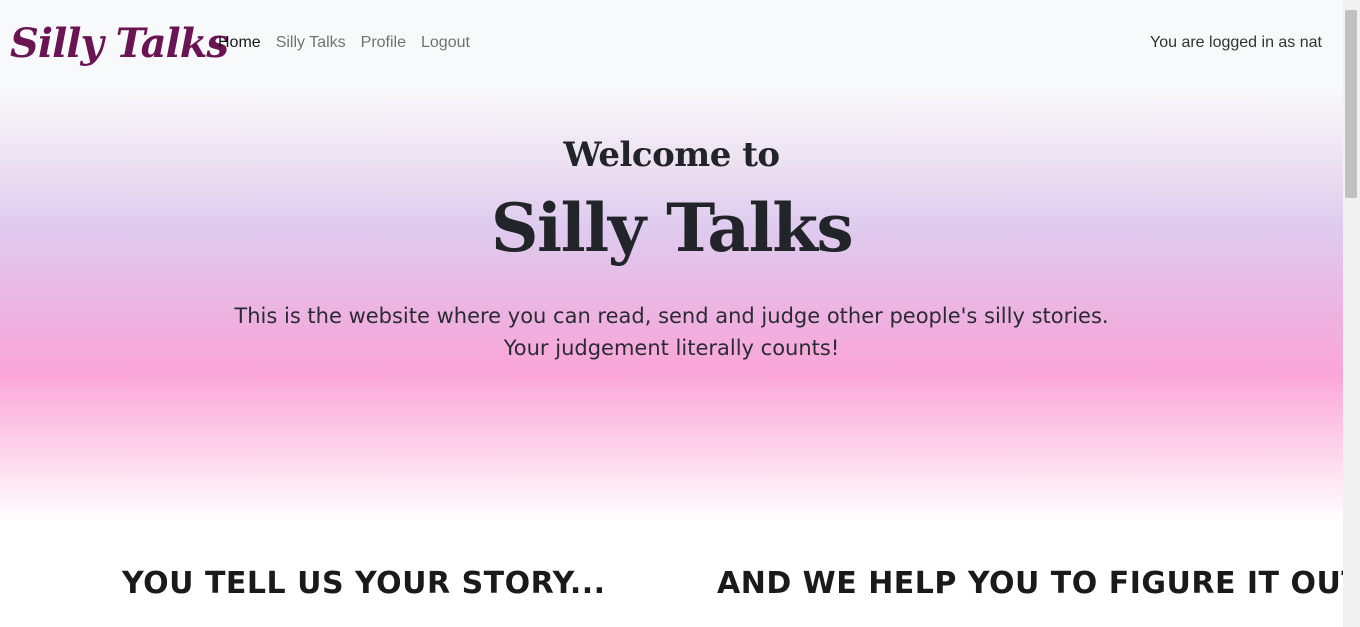  What do you see at coordinates (1351, 104) in the screenshot?
I see `scrollbar-thumb` at bounding box center [1351, 104].